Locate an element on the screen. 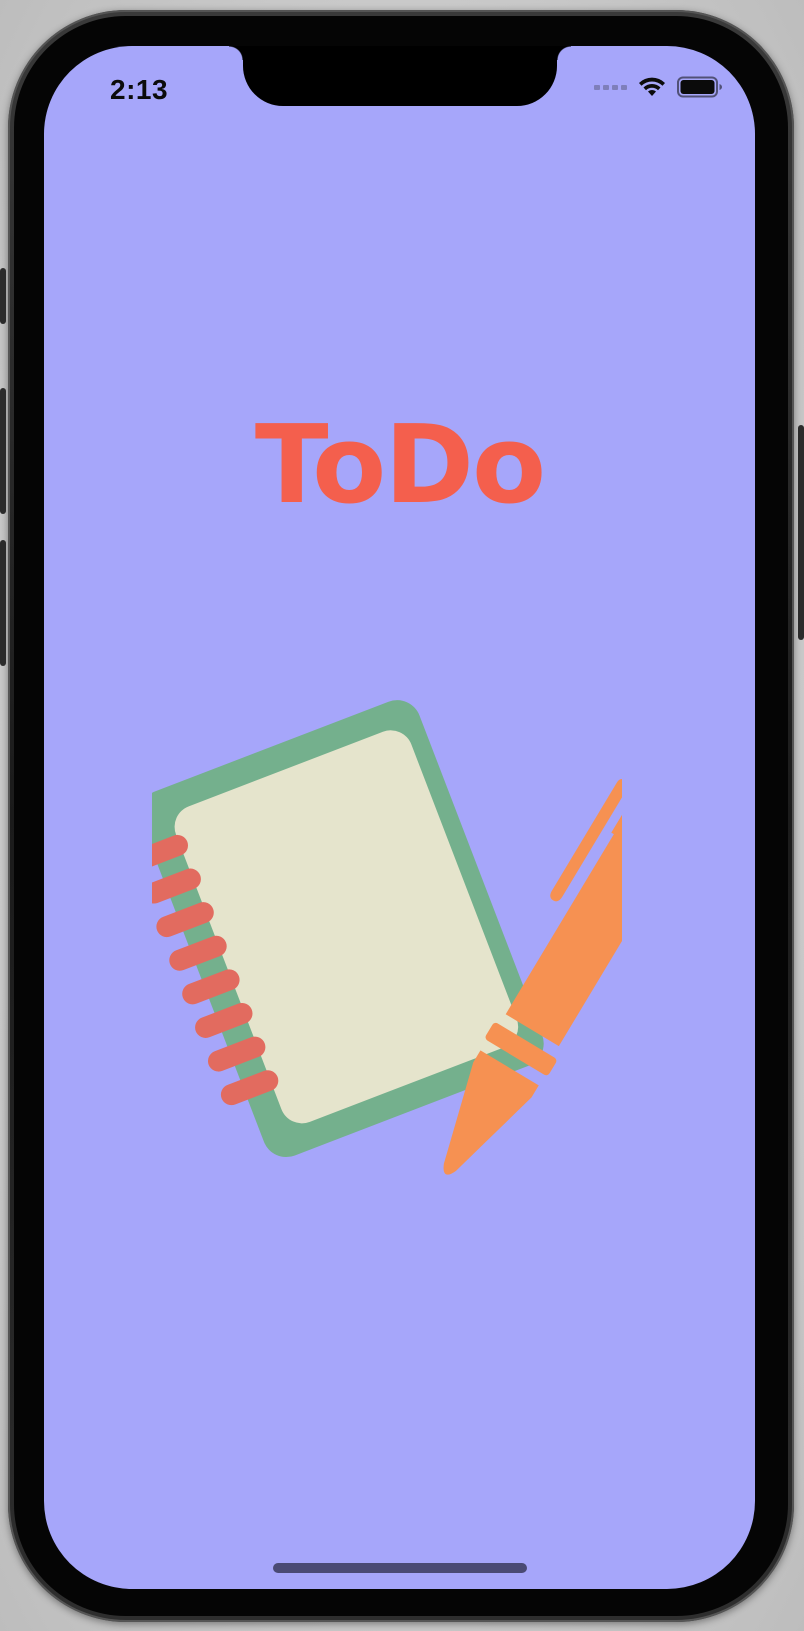 The width and height of the screenshot is (804, 1631). status-time: 2:13 is located at coordinates (139, 89).